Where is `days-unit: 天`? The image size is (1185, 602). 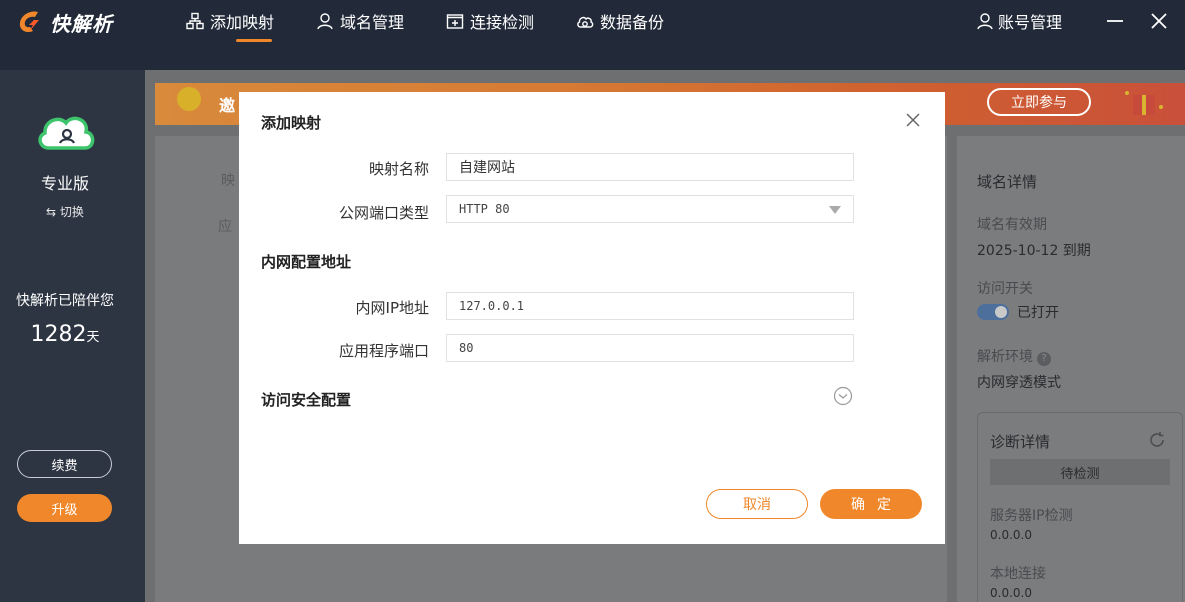 days-unit: 天 is located at coordinates (93, 337).